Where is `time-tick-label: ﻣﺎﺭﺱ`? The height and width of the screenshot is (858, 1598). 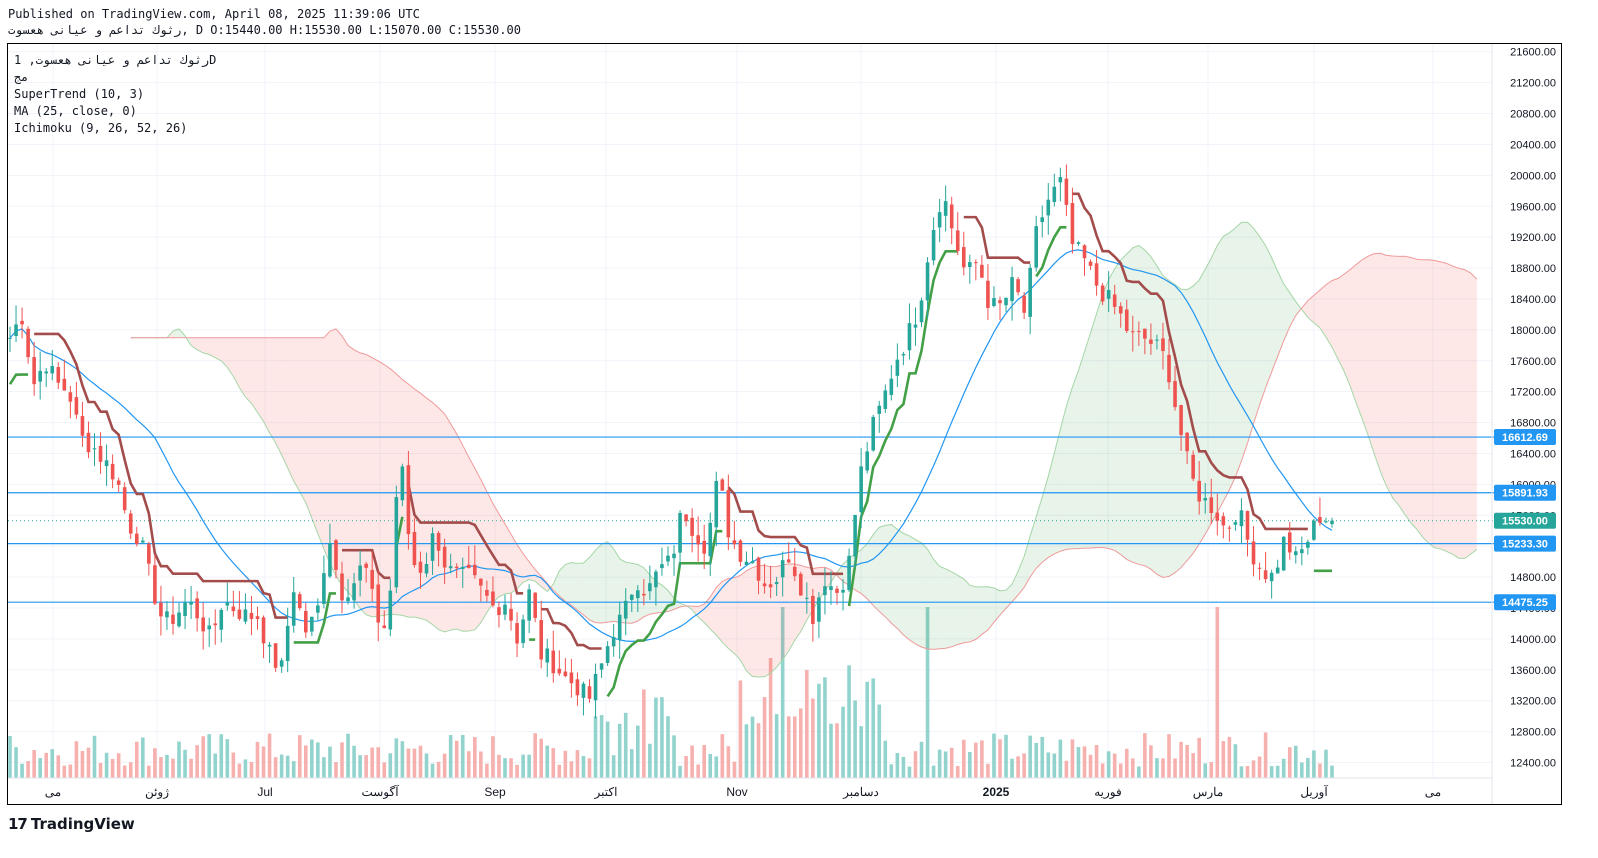 time-tick-label: ﻣﺎﺭﺱ is located at coordinates (1208, 792).